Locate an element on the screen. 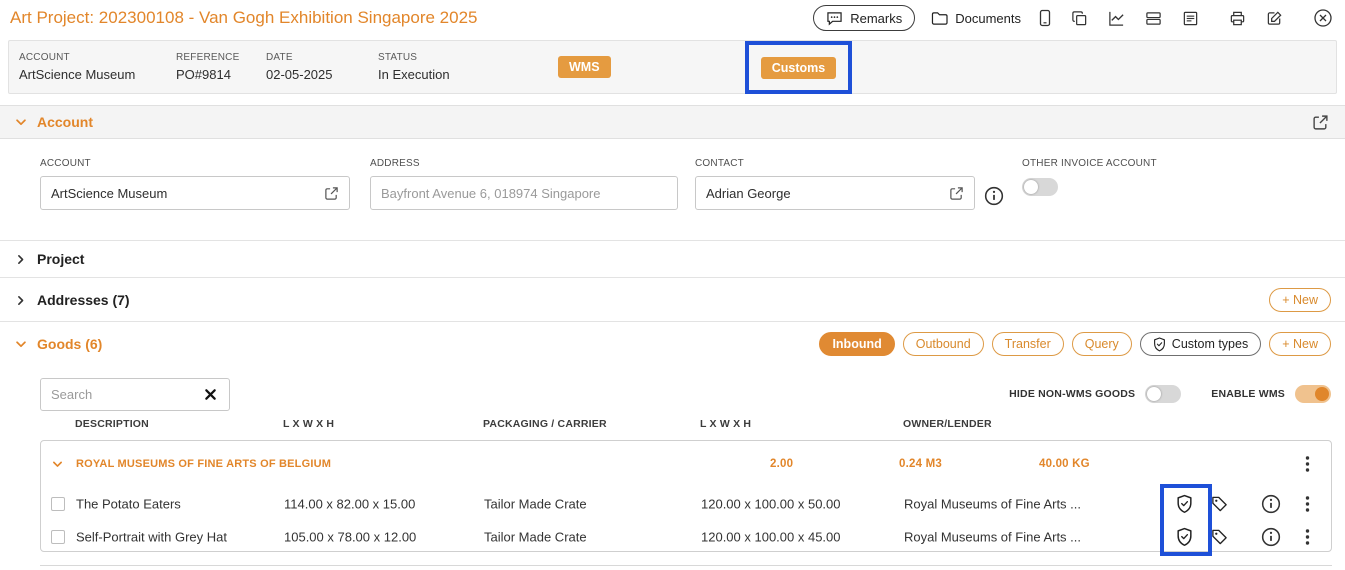 The image size is (1345, 570). account-field: ACCOUNT ArtScience Museum is located at coordinates (195, 184).